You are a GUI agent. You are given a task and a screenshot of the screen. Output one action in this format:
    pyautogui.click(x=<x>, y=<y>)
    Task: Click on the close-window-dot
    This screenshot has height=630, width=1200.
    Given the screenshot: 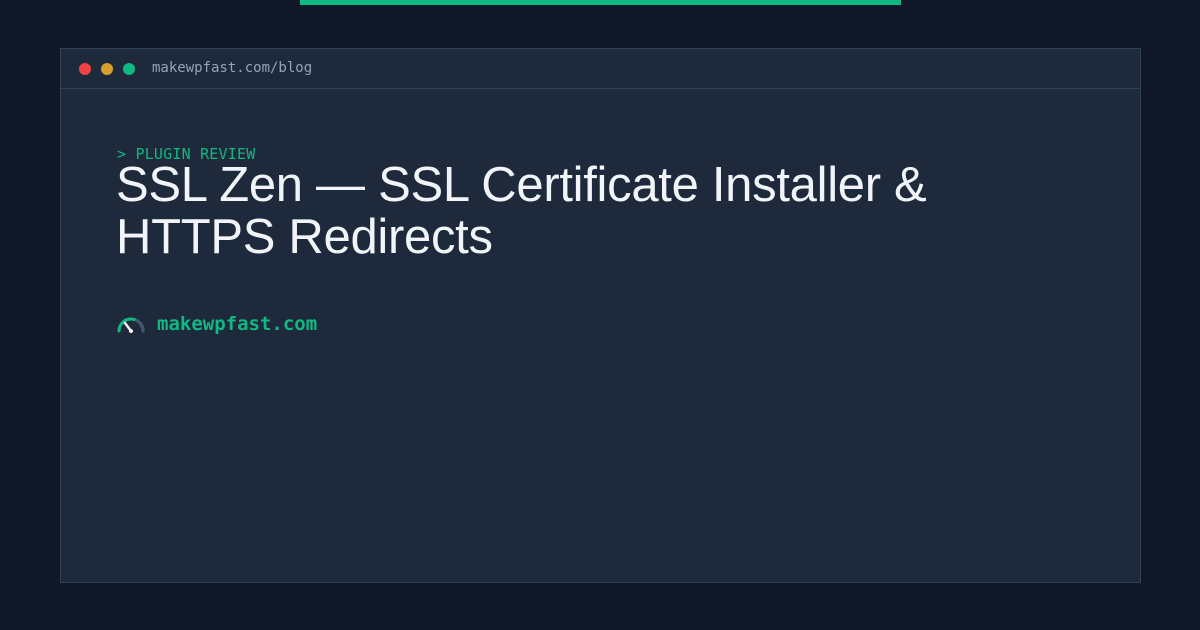 What is the action you would take?
    pyautogui.click(x=85, y=69)
    